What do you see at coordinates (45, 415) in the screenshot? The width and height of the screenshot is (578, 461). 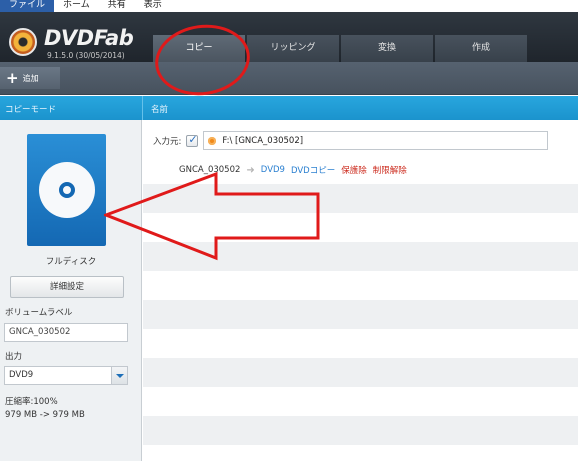 I see `size-info: 979 MB -> 979 MB` at bounding box center [45, 415].